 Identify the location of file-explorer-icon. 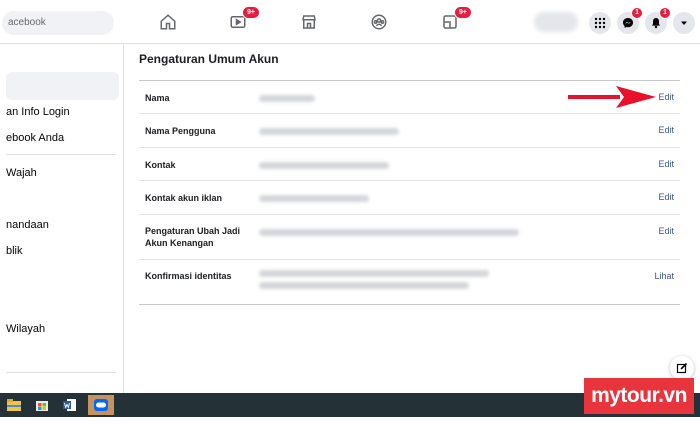
(14, 405).